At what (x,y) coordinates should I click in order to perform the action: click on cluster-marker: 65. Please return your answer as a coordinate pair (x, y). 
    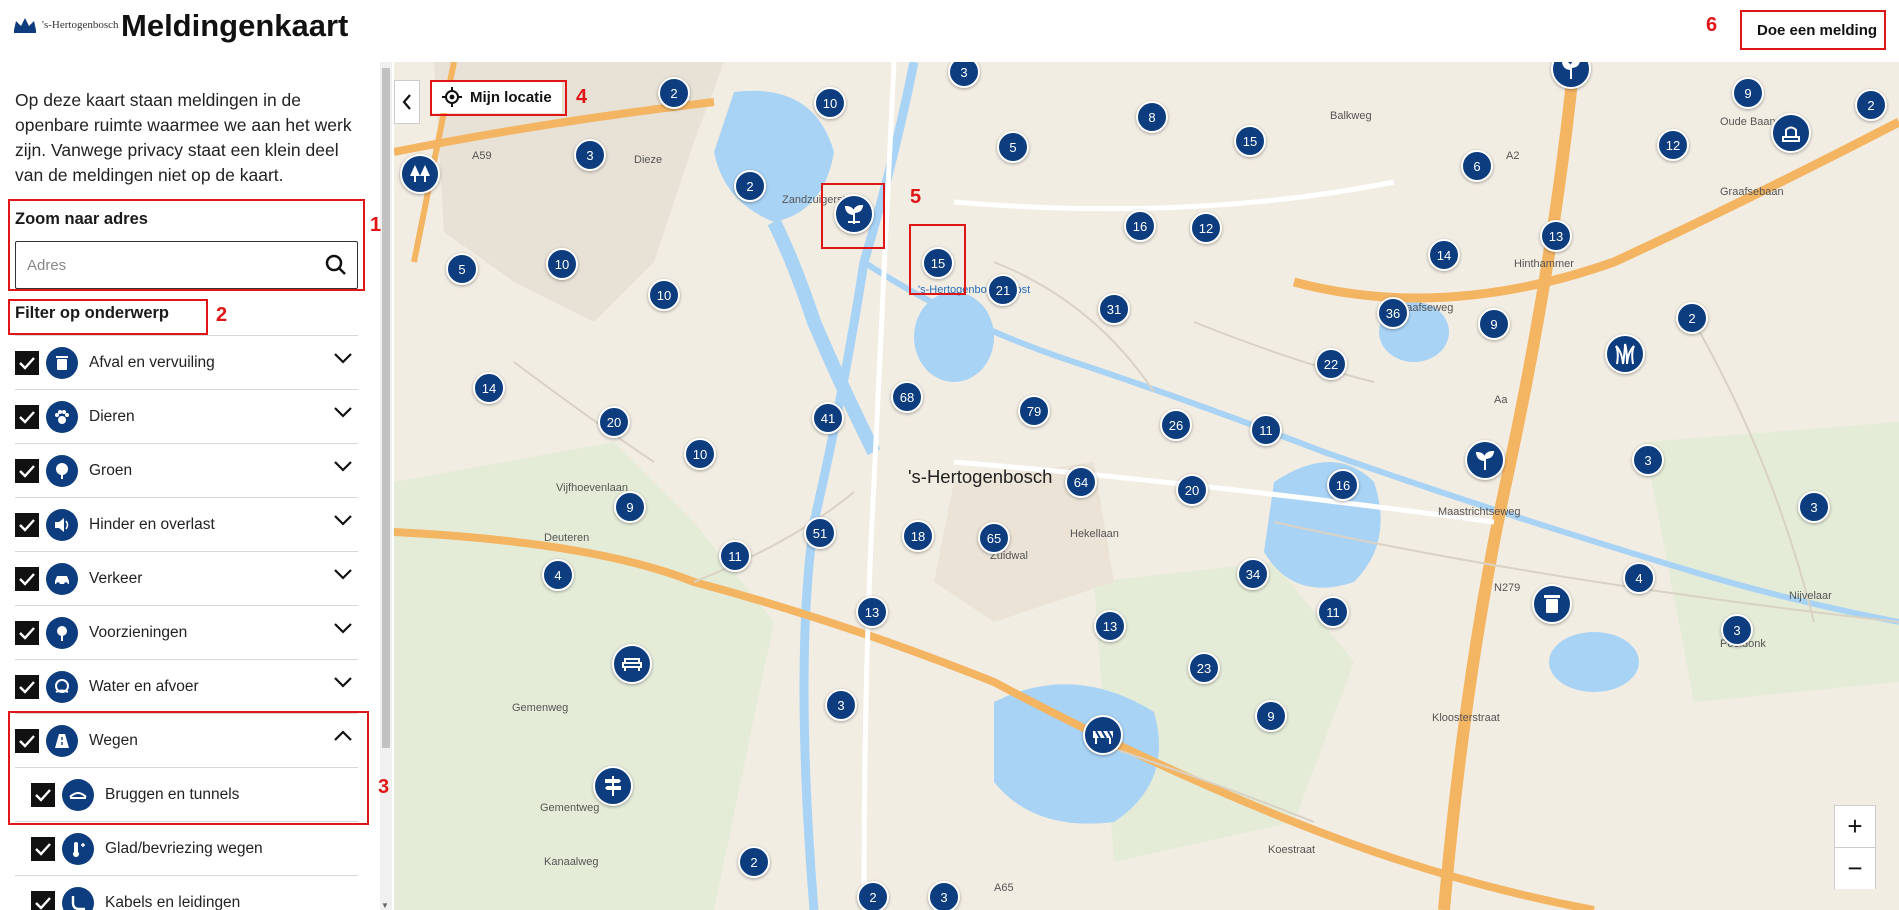
    Looking at the image, I should click on (994, 538).